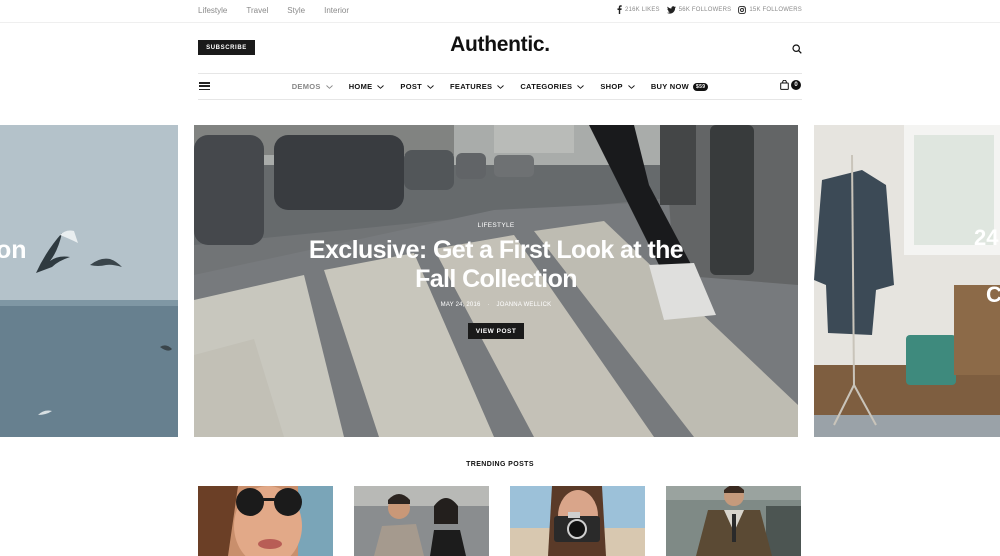 The width and height of the screenshot is (1000, 556). What do you see at coordinates (296, 10) in the screenshot?
I see `top-link-style: Style` at bounding box center [296, 10].